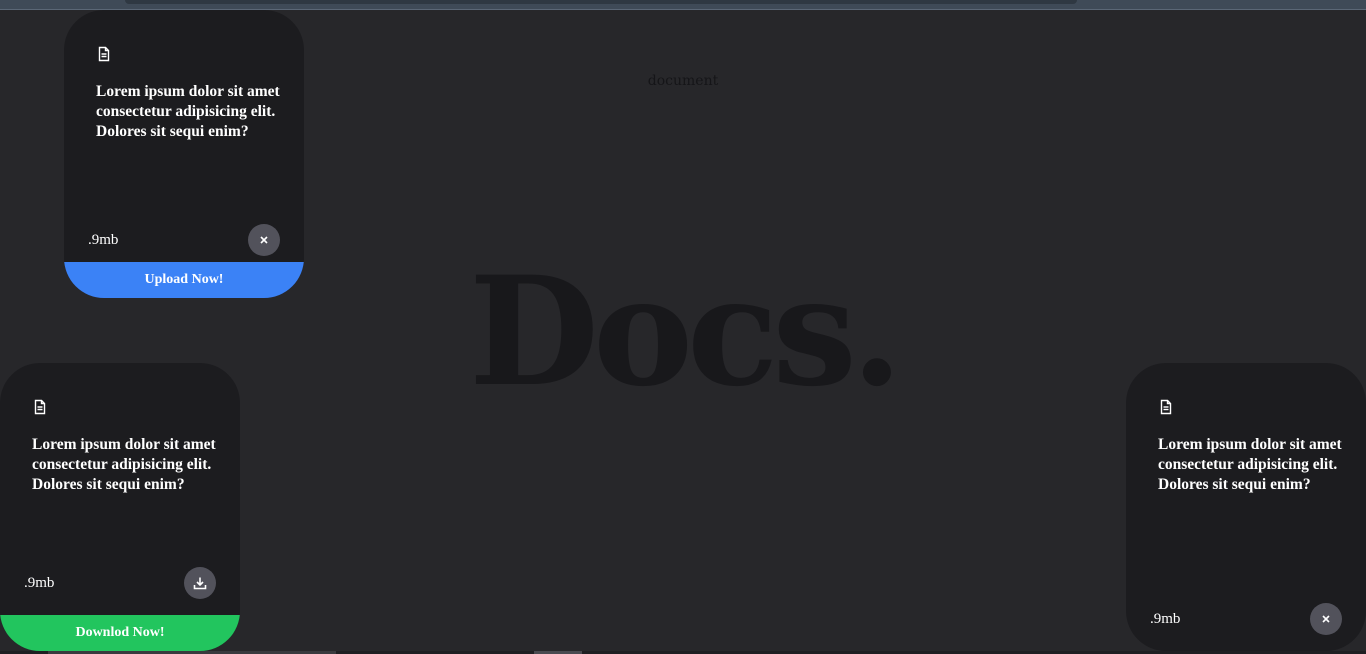 The width and height of the screenshot is (1366, 654). I want to click on upload-now-button: Upload Now!, so click(184, 280).